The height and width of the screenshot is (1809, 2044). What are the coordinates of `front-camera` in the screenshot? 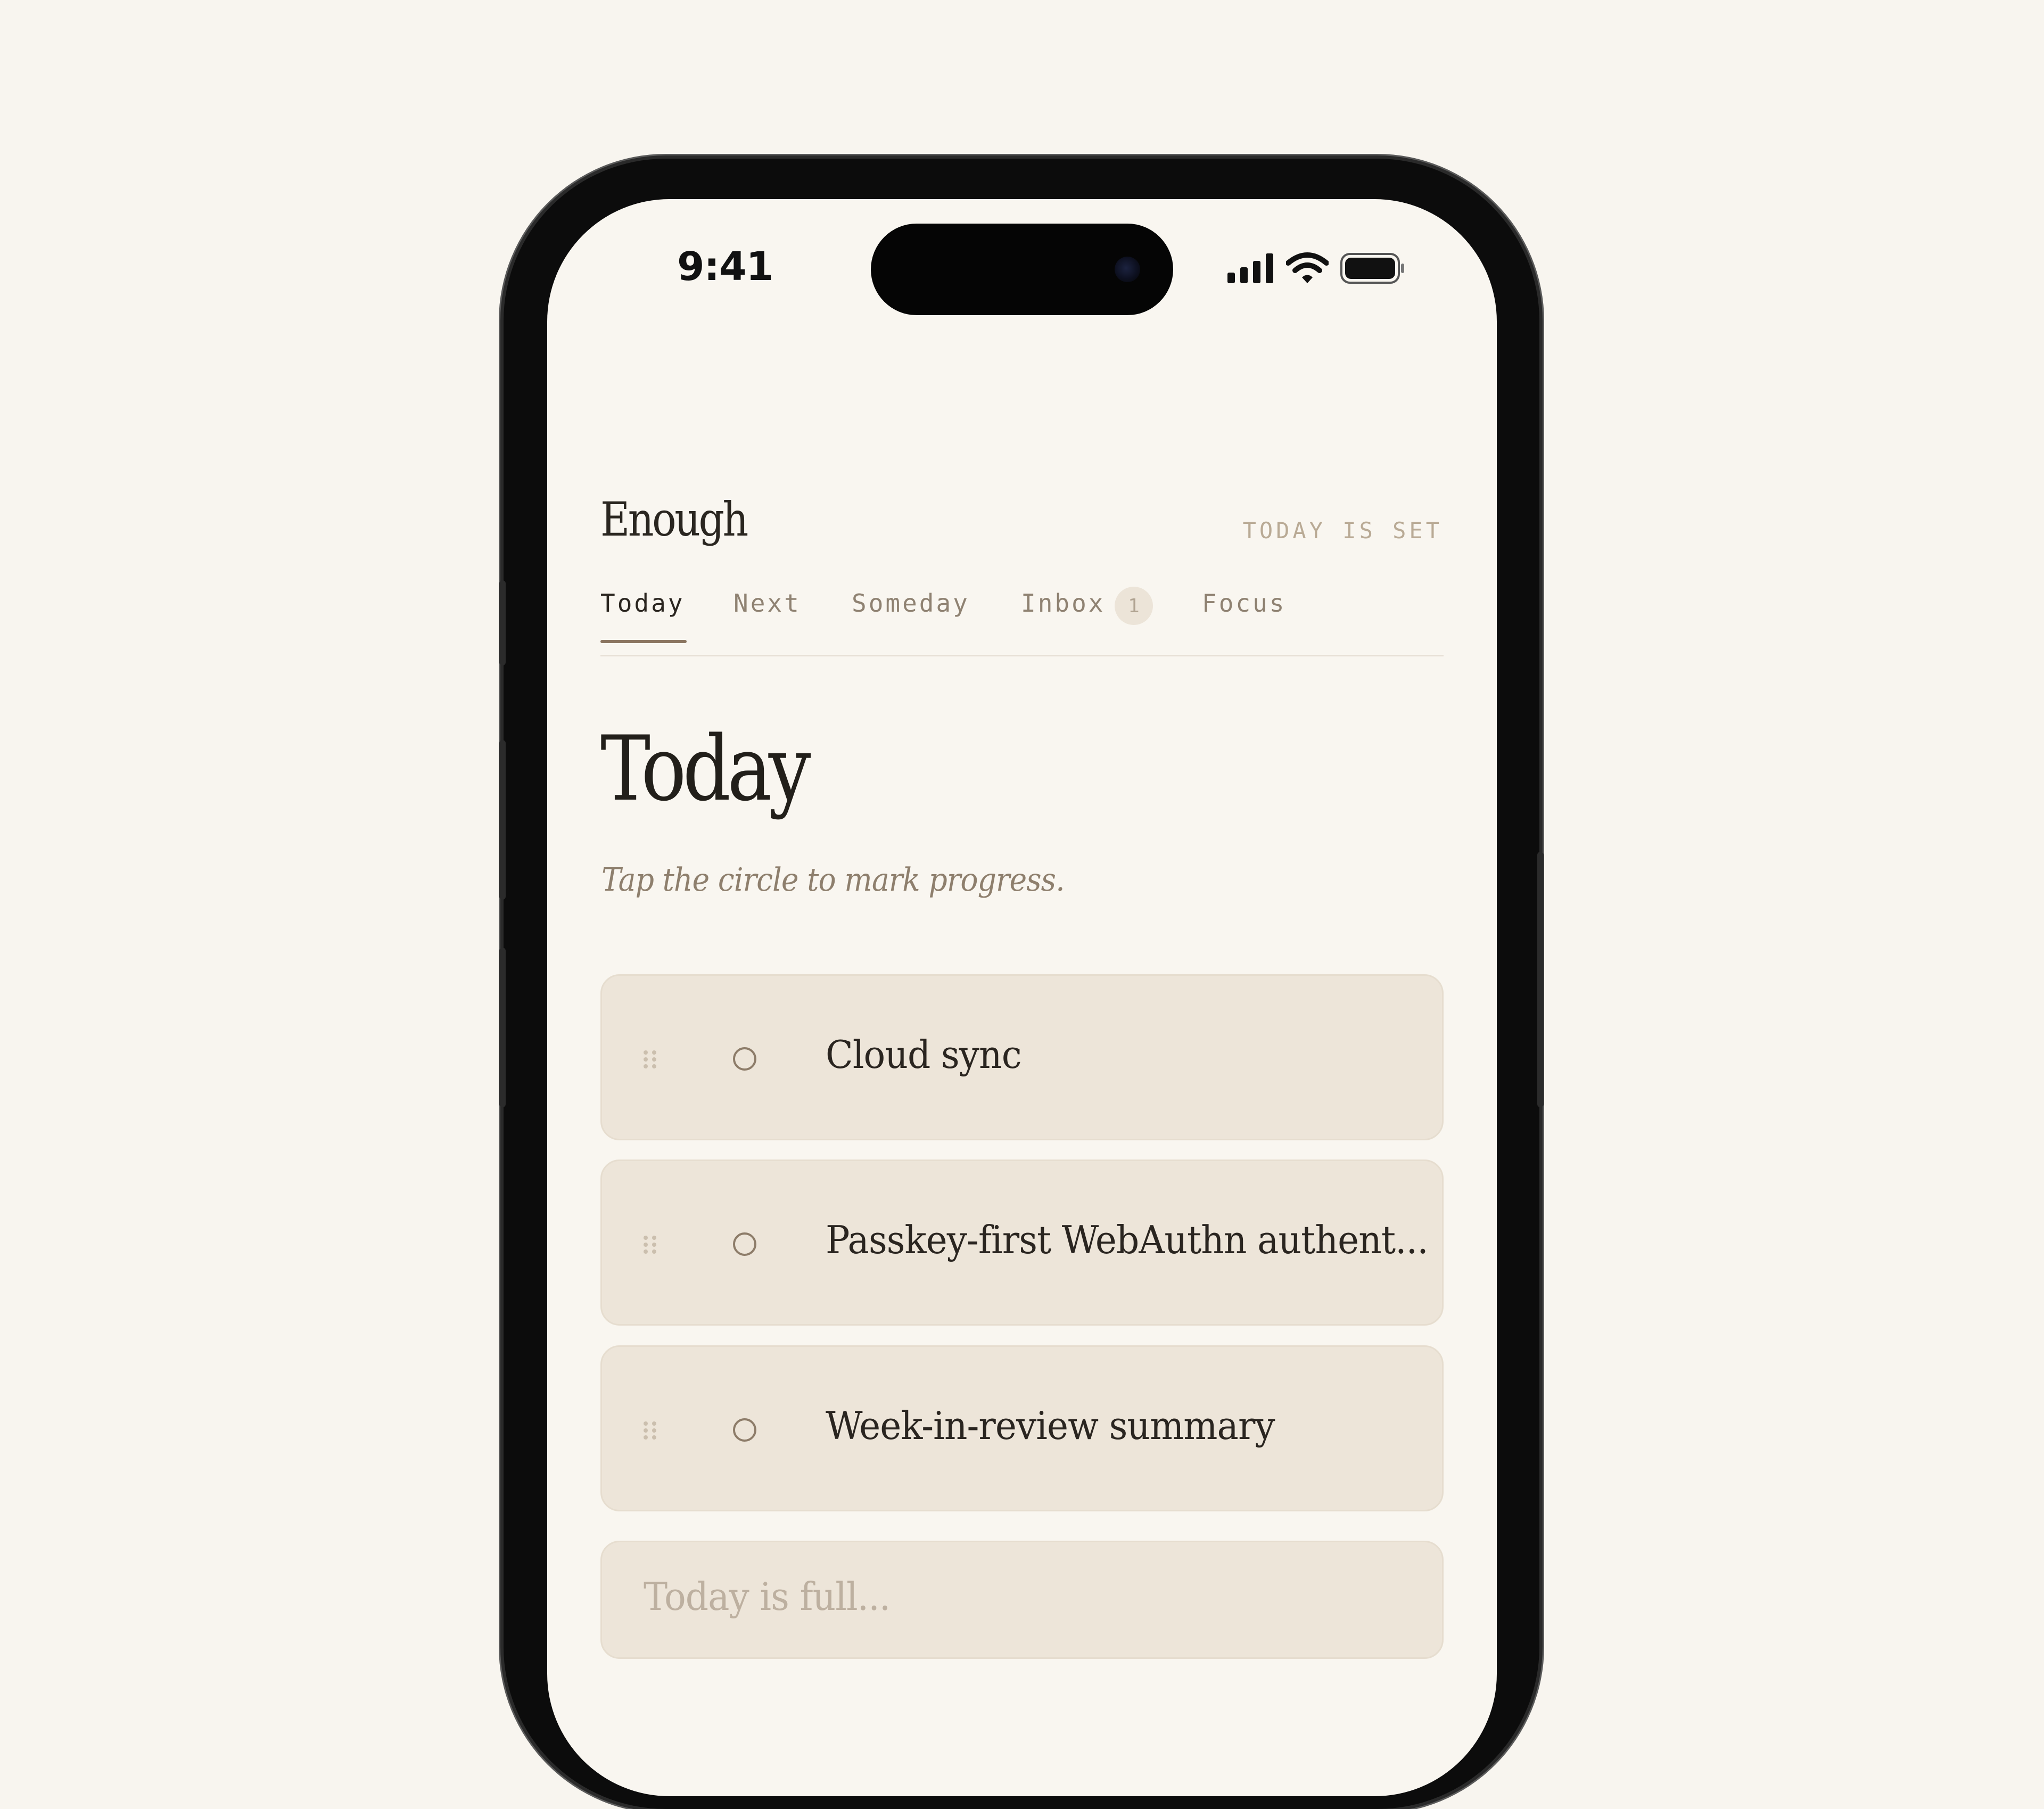 It's located at (1127, 269).